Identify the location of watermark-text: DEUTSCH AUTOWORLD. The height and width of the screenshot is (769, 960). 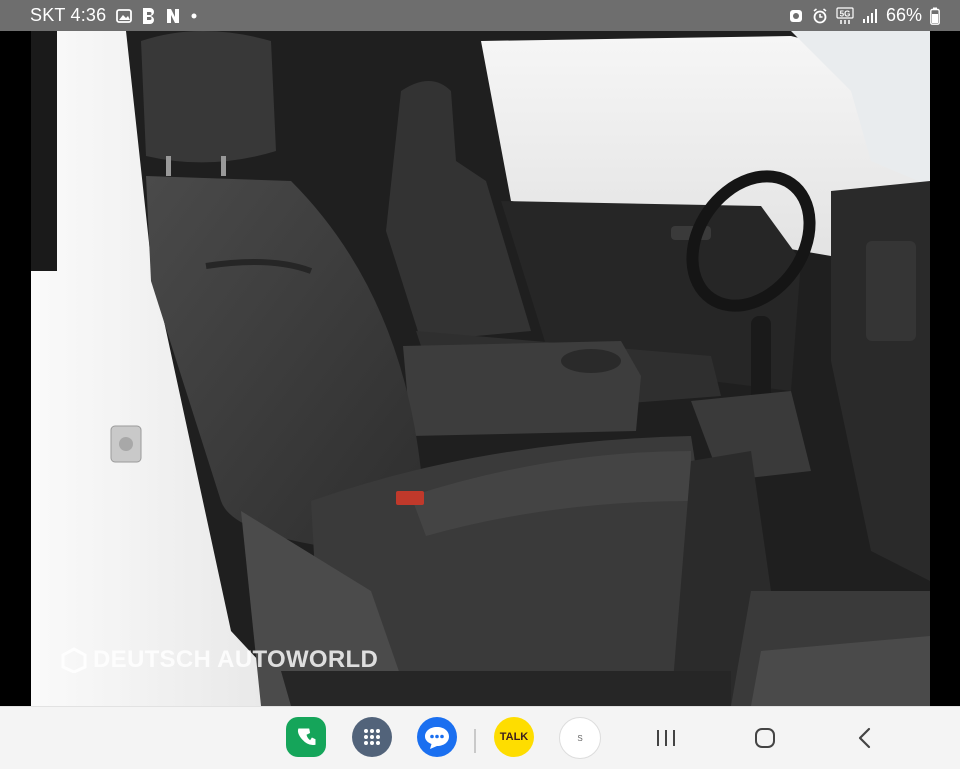
(236, 659).